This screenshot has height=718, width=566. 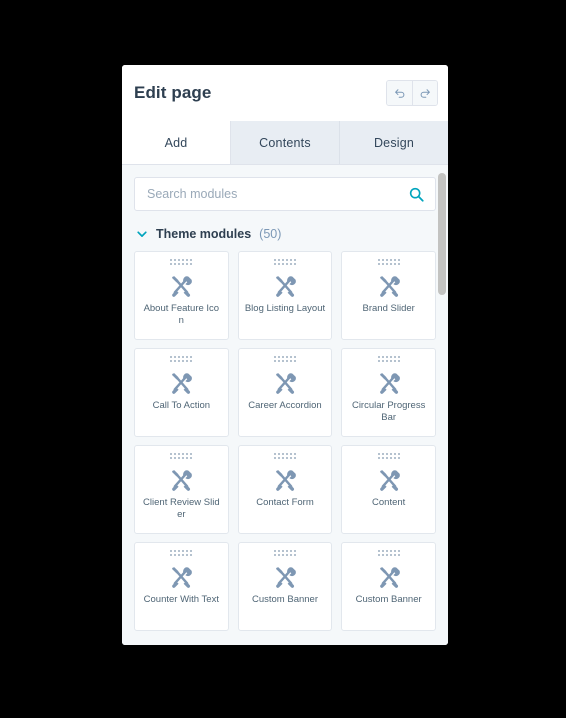 I want to click on module-card: About Feature Icon, so click(x=181, y=295).